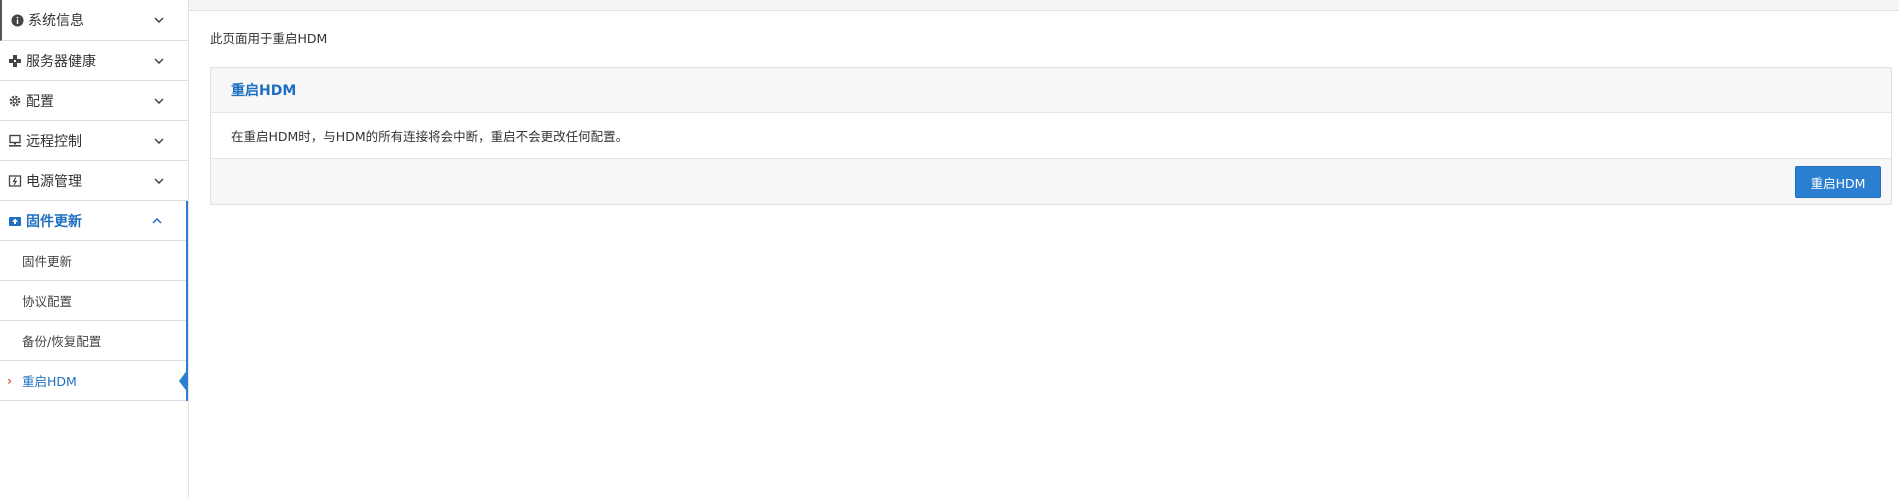 The width and height of the screenshot is (1899, 499). Describe the element at coordinates (49, 381) in the screenshot. I see `subitem-label: 重启HDM` at that location.